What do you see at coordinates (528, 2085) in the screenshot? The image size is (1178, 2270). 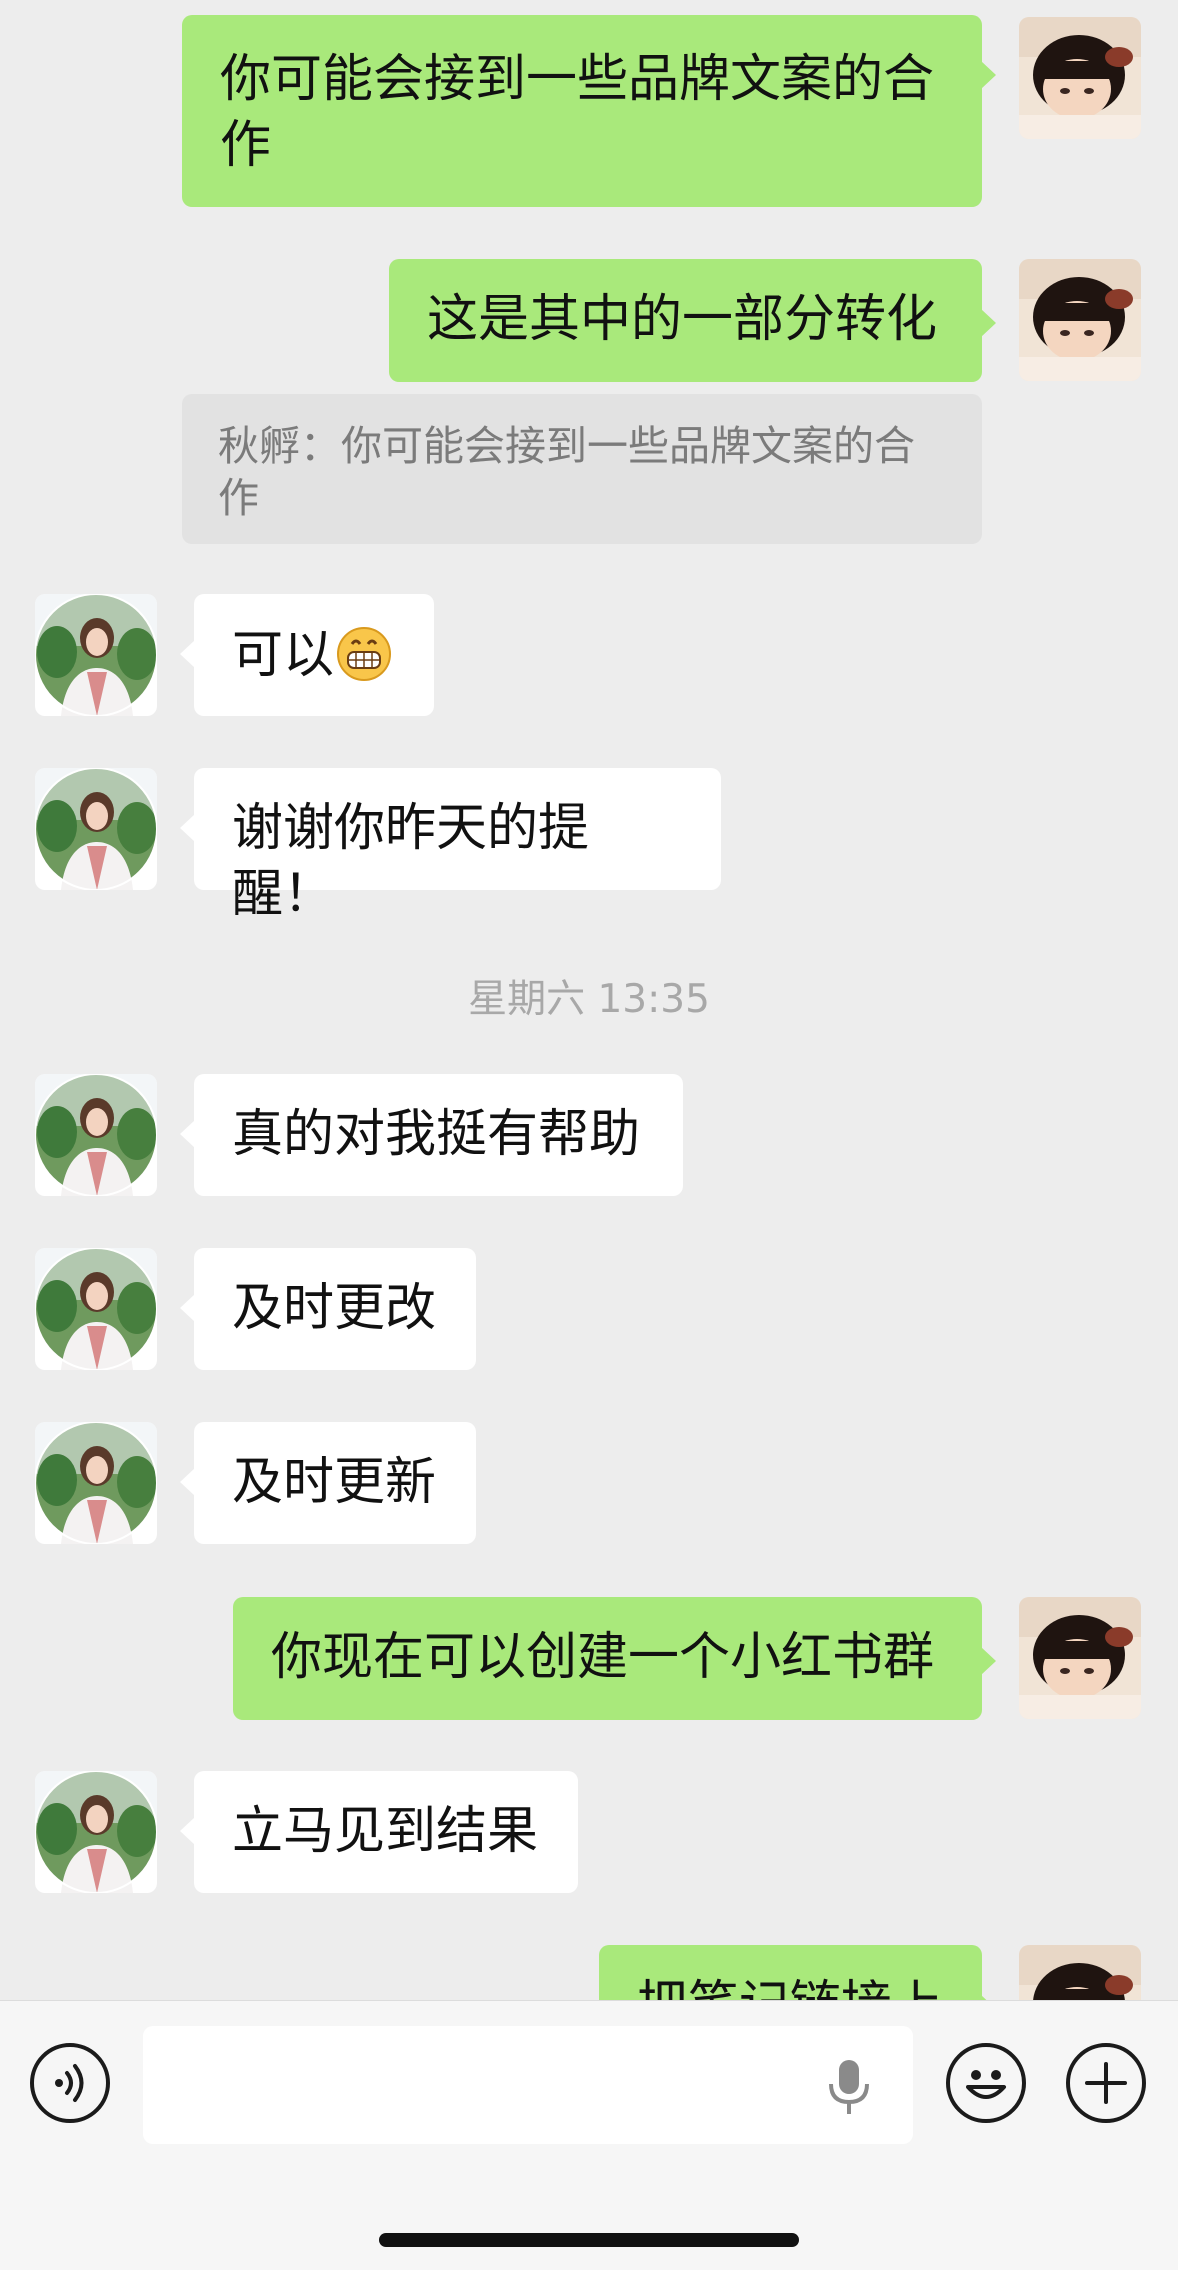 I see `message-input` at bounding box center [528, 2085].